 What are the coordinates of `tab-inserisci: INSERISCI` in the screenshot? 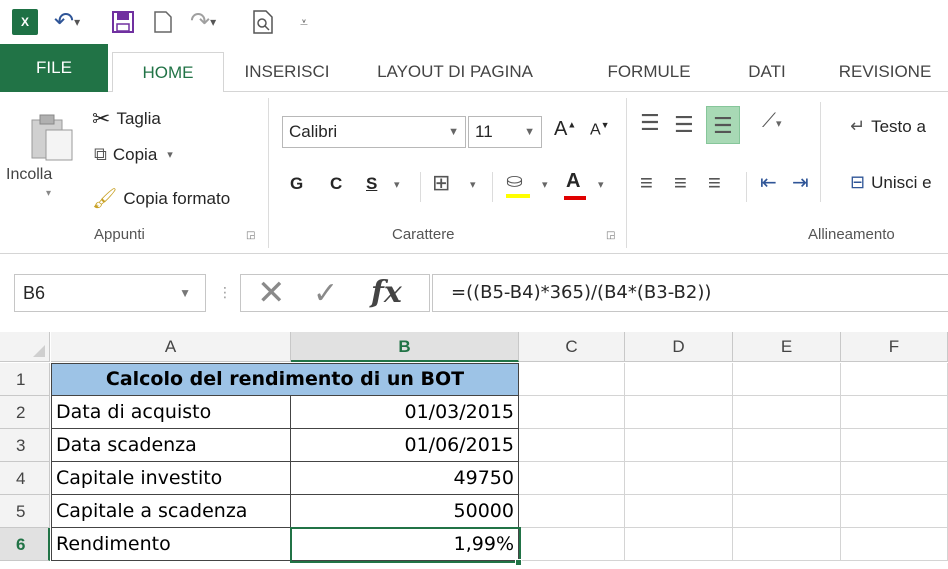 It's located at (287, 72).